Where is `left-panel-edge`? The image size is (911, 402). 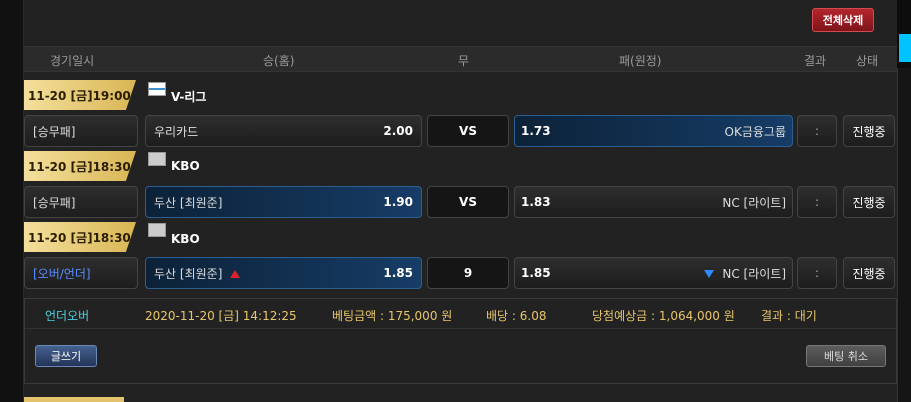
left-panel-edge is located at coordinates (12, 201).